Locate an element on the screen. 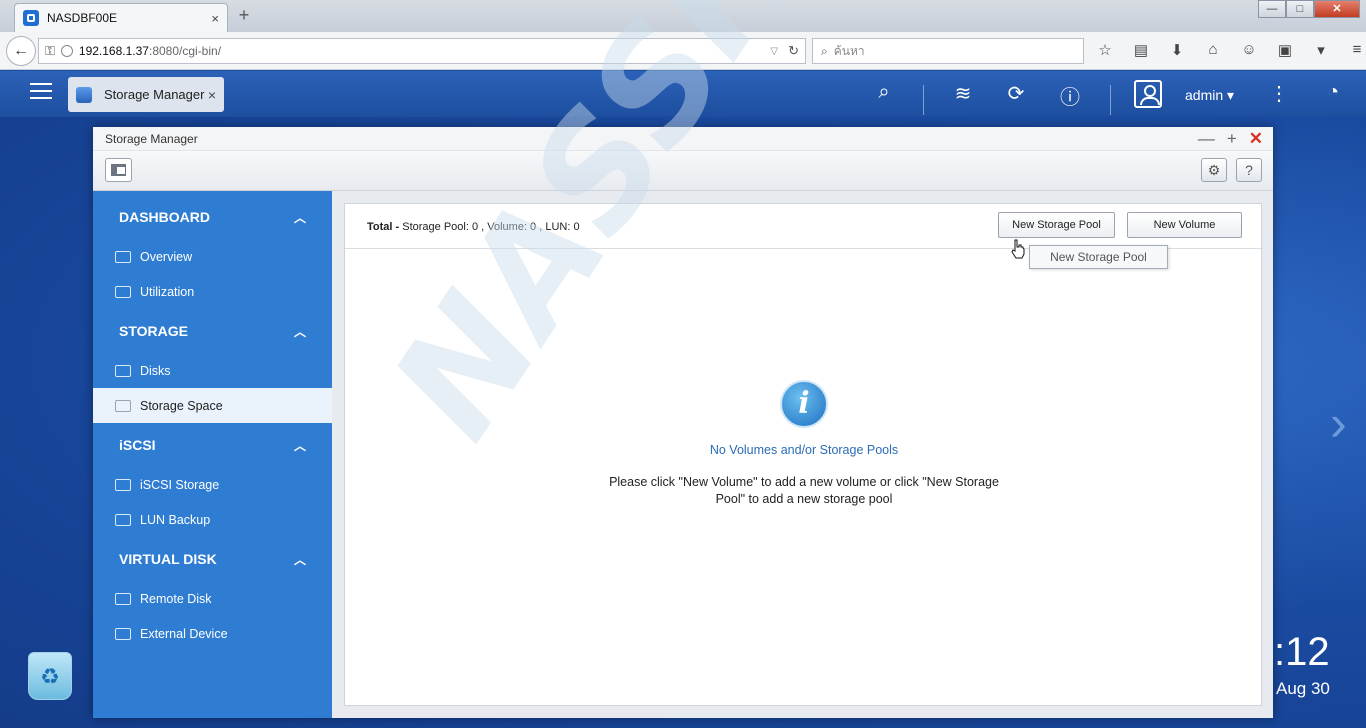  sidebar-item-storage-space: Storage Space is located at coordinates (212, 405).